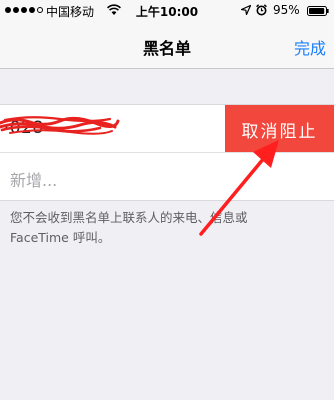  Describe the element at coordinates (286, 10) in the screenshot. I see `battery-percent: 95%` at that location.